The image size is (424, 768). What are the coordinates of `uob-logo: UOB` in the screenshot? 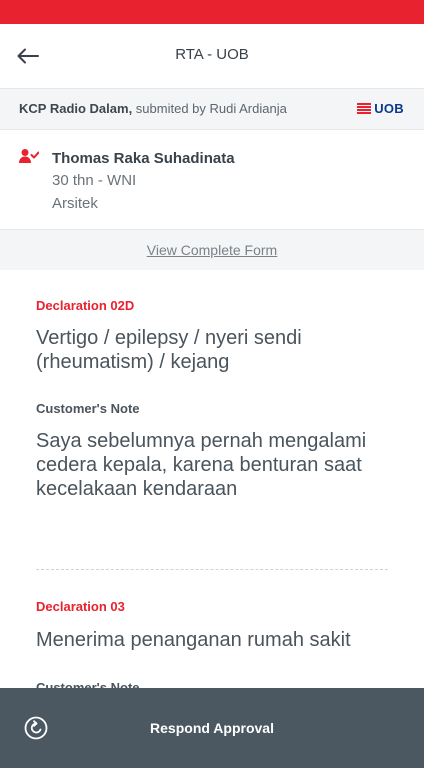 It's located at (380, 108).